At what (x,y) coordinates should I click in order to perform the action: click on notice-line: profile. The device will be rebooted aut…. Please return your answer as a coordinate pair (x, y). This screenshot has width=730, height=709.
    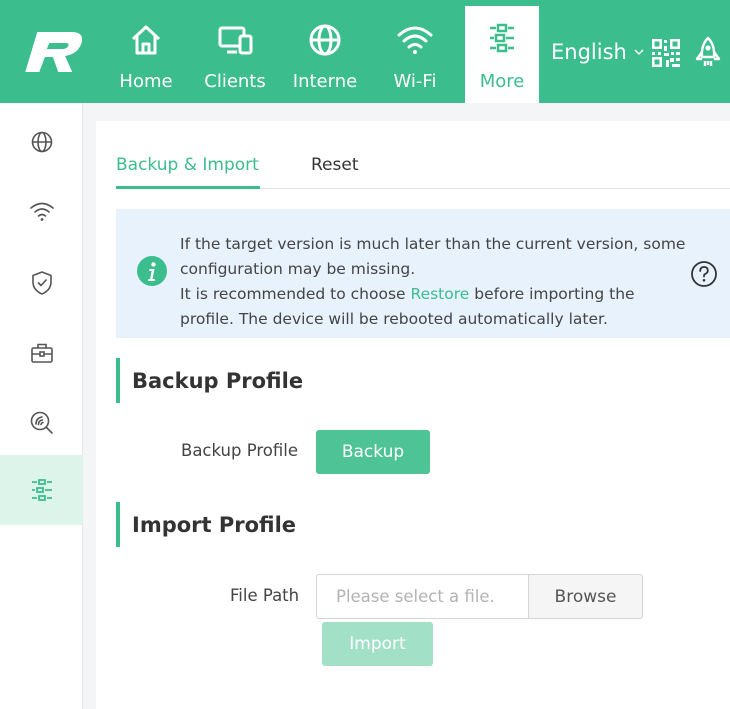
    Looking at the image, I should click on (394, 319).